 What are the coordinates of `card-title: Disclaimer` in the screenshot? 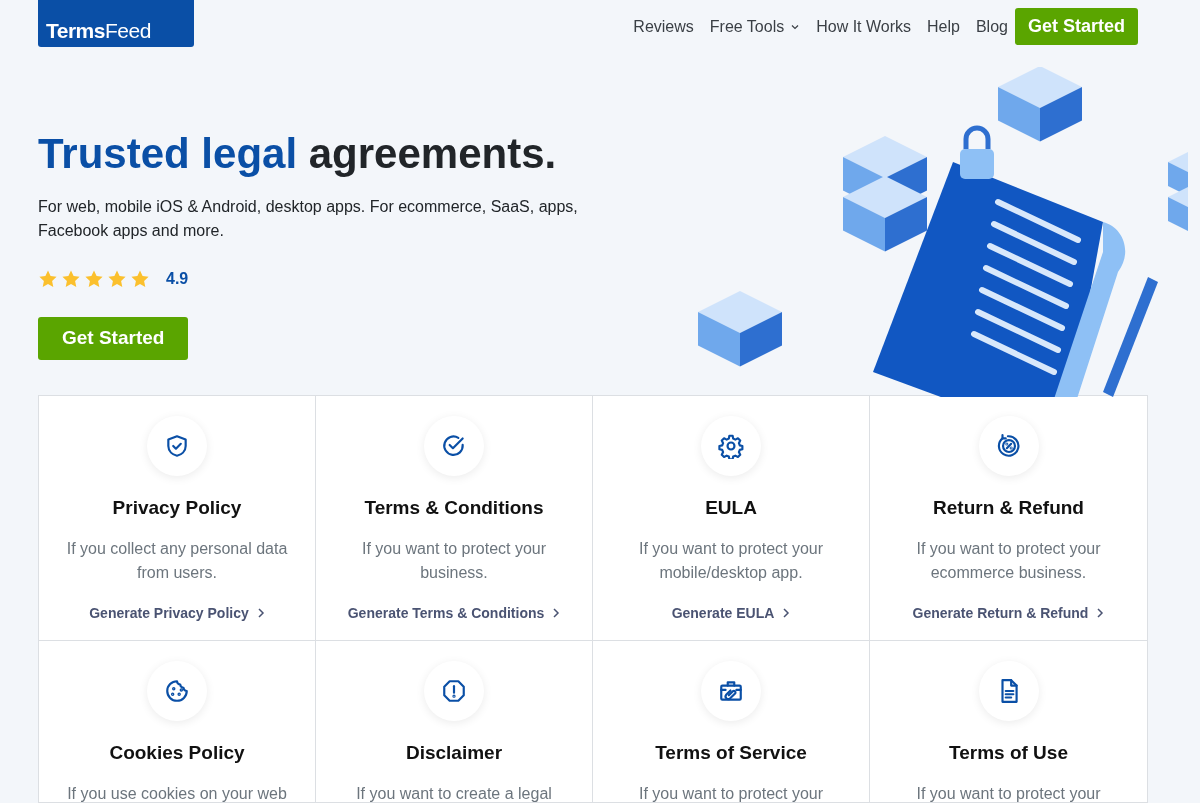 It's located at (454, 753).